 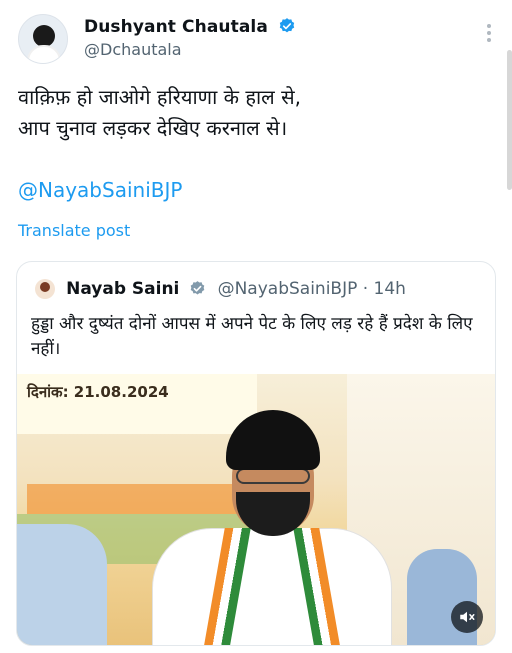 What do you see at coordinates (98, 392) in the screenshot?
I see `video-date-caption: दिनांक: 21.08.2024` at bounding box center [98, 392].